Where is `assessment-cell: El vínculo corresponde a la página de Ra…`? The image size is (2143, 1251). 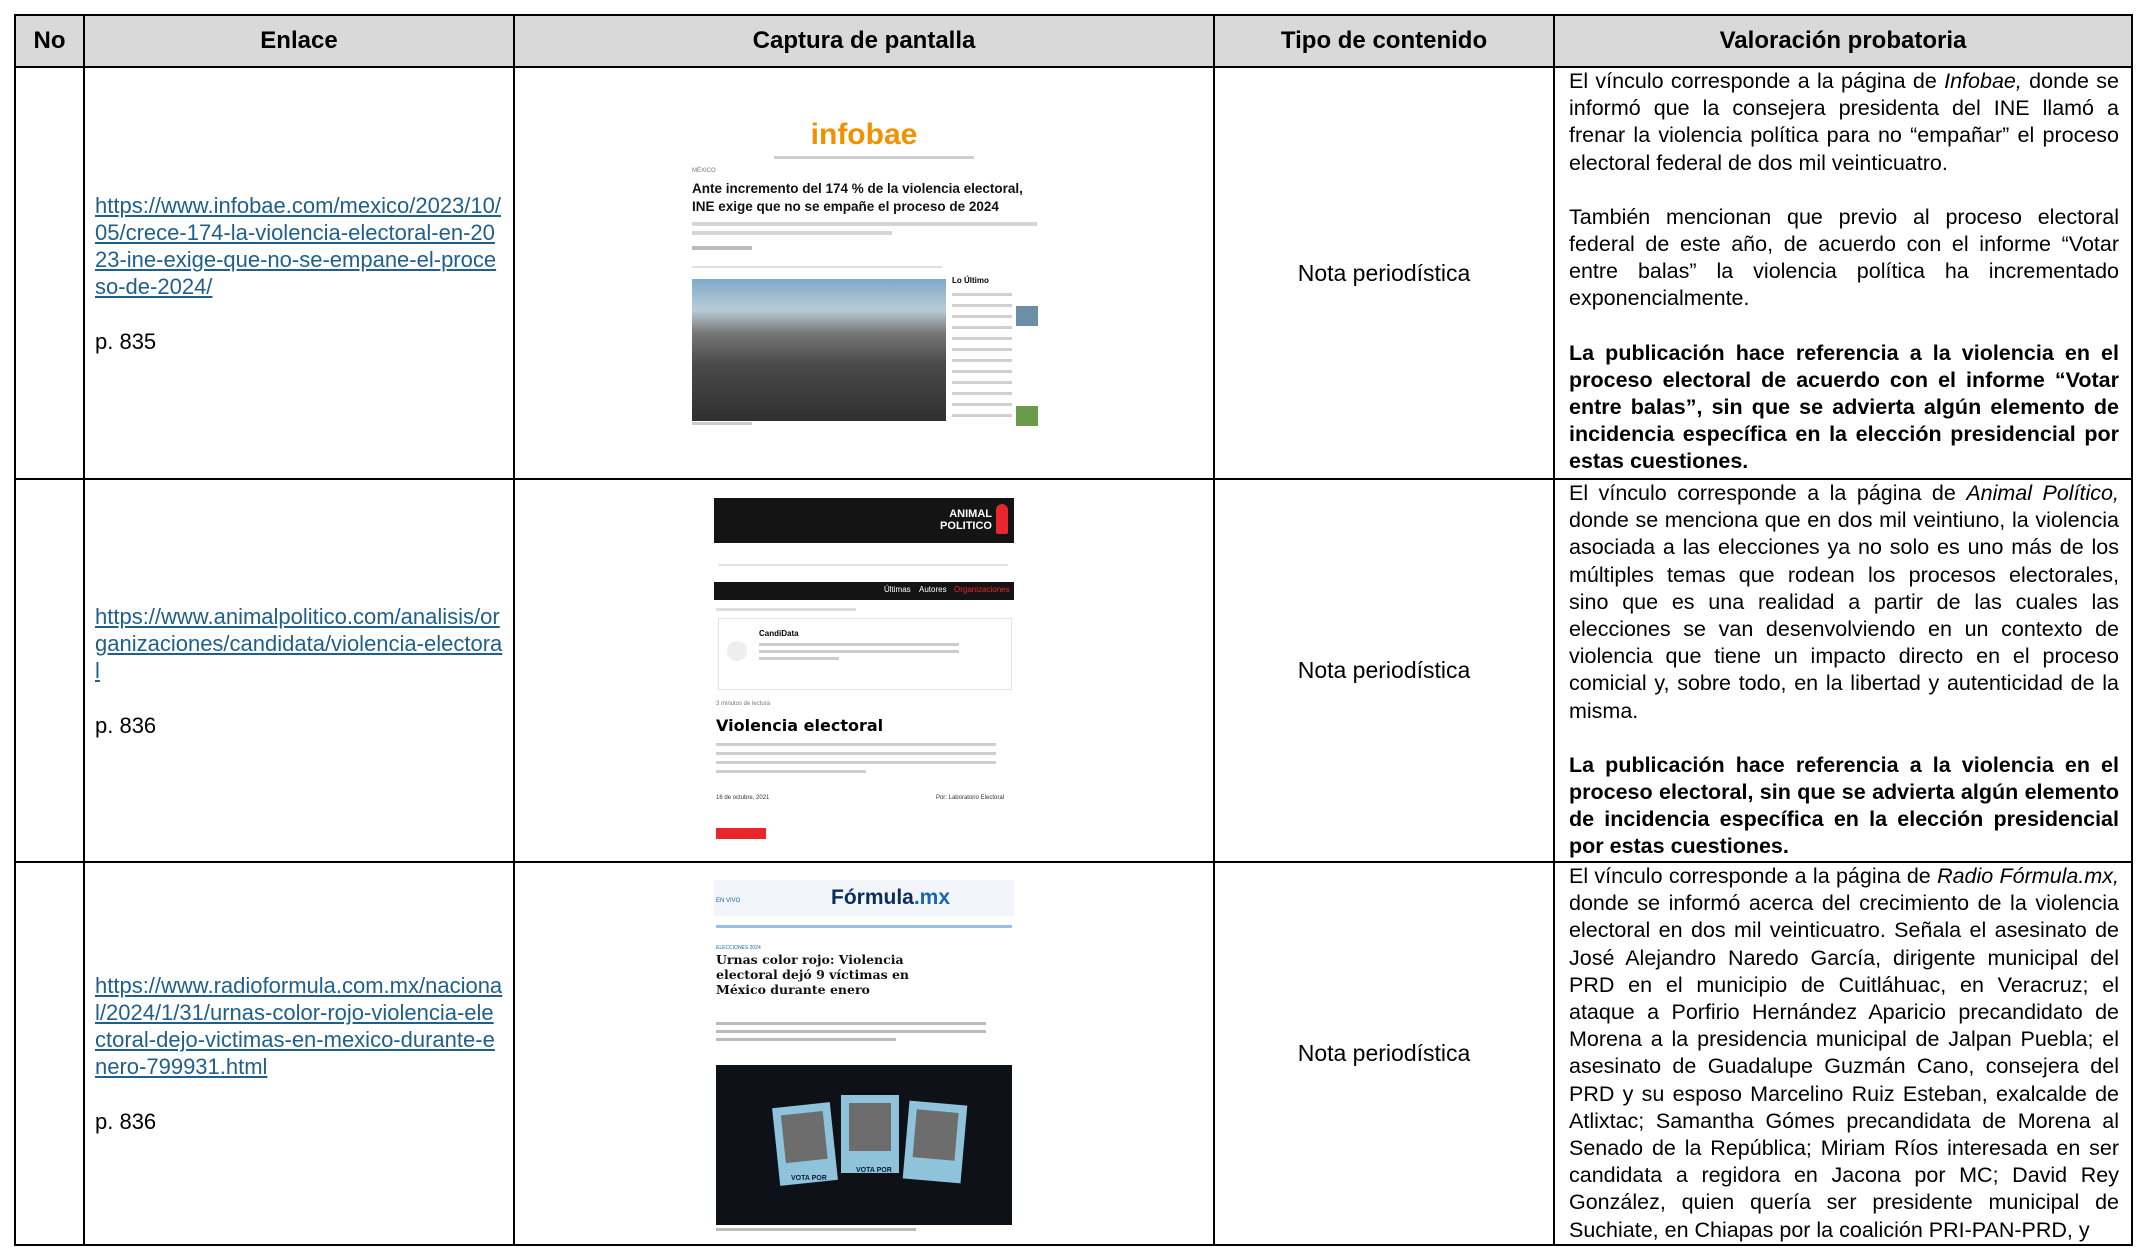 assessment-cell: El vínculo corresponde a la página de Ra… is located at coordinates (1843, 1053).